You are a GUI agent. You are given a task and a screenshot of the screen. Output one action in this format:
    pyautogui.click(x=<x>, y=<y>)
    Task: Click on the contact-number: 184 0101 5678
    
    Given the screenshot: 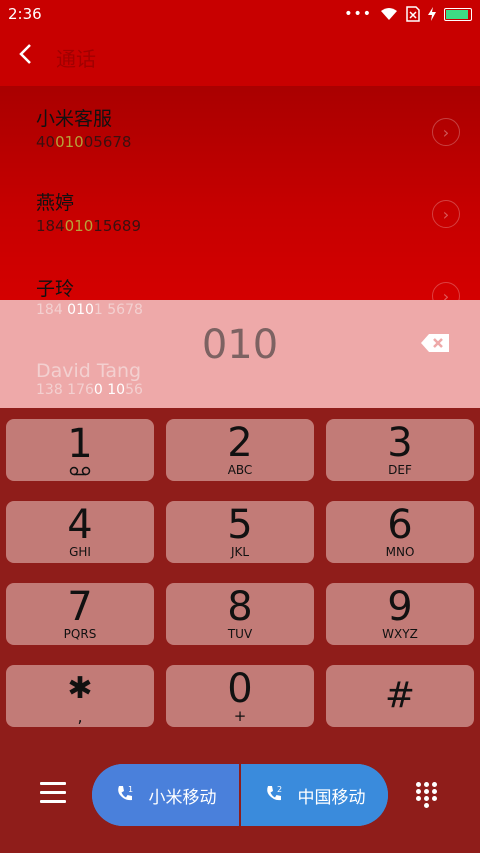 What is the action you would take?
    pyautogui.click(x=89, y=310)
    